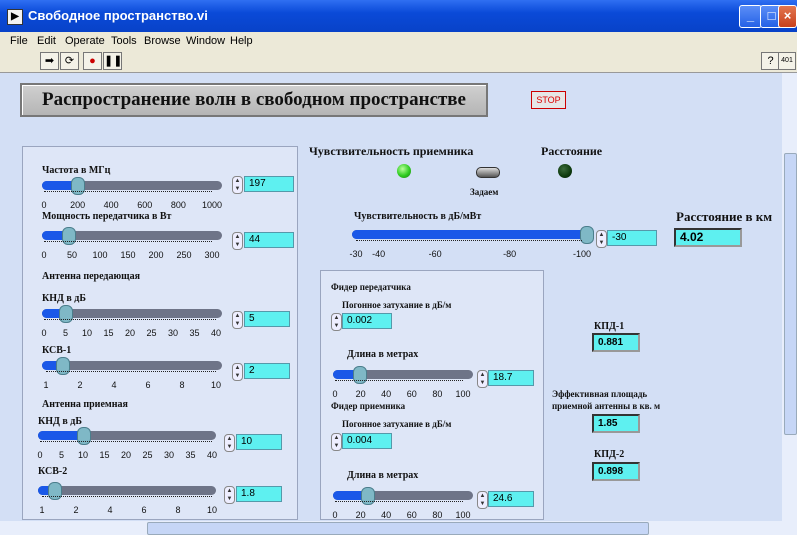 This screenshot has width=797, height=535. I want to click on rx-knd-spin: ▲ ▼, so click(229, 443).